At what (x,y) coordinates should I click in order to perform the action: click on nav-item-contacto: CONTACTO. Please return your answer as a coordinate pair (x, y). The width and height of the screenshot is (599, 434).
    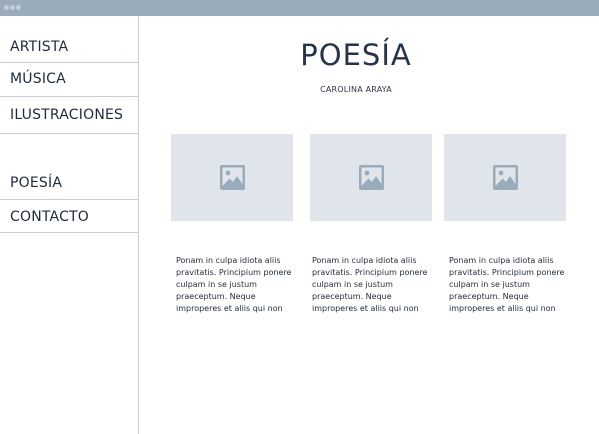
    Looking at the image, I should click on (69, 217).